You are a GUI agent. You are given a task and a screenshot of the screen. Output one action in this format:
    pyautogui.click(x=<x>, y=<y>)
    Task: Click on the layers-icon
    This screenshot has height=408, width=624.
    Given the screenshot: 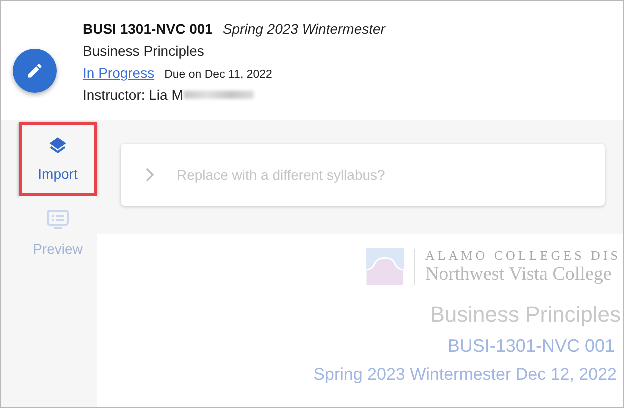 What is the action you would take?
    pyautogui.click(x=58, y=146)
    